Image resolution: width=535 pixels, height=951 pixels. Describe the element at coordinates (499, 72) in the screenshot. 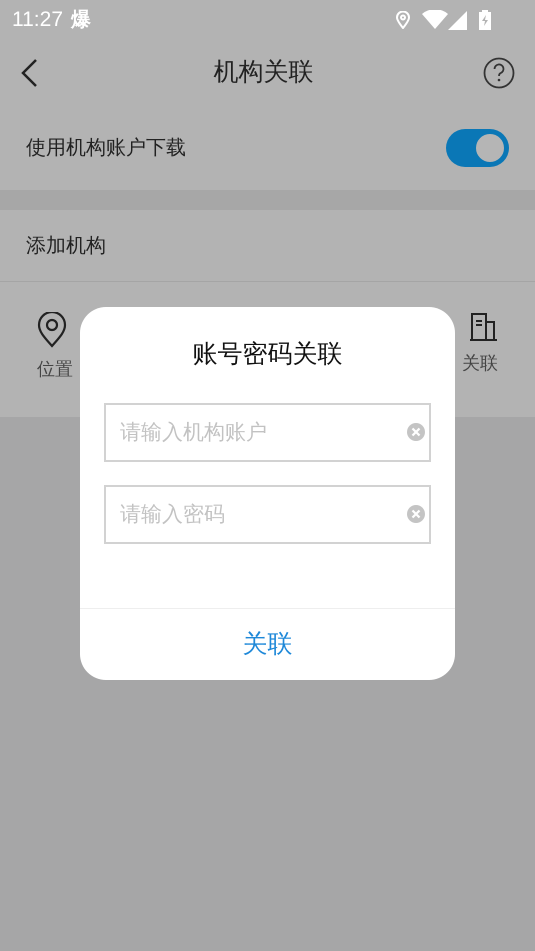

I see `help-icon` at that location.